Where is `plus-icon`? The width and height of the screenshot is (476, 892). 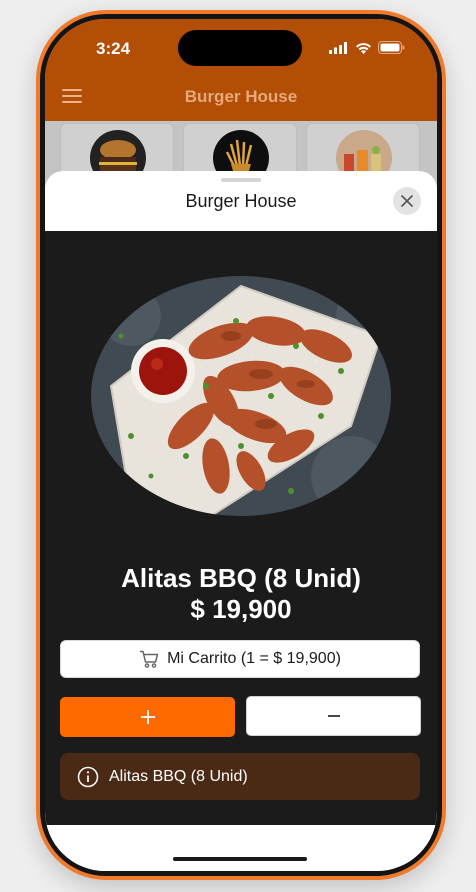
plus-icon is located at coordinates (147, 717).